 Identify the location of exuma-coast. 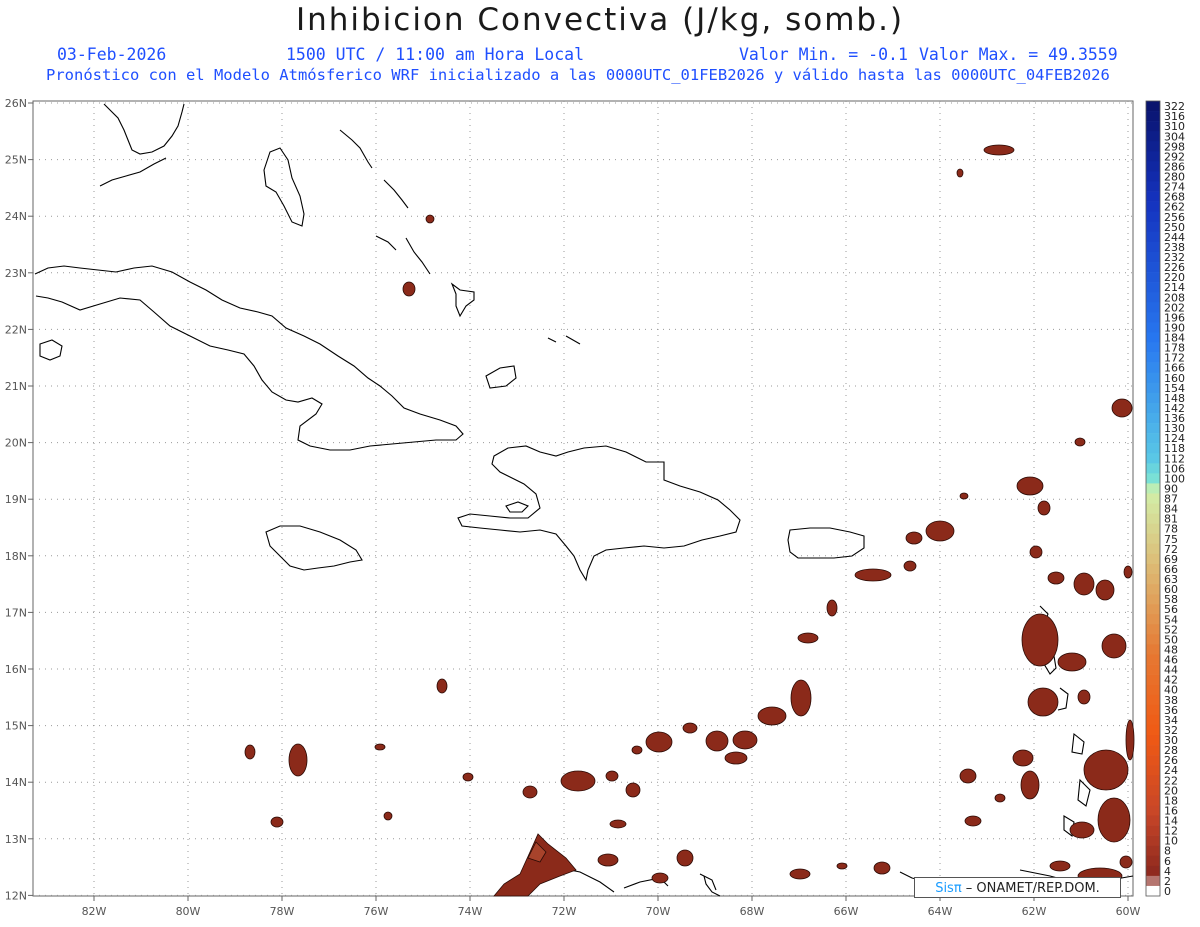
(386, 243).